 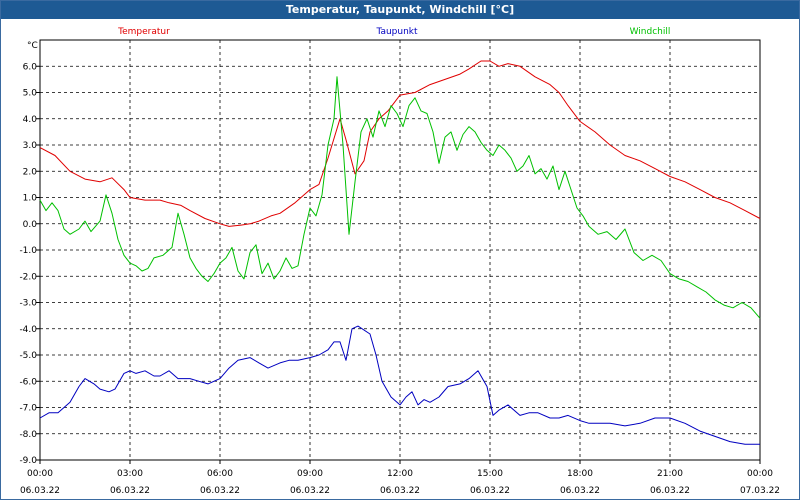 What do you see at coordinates (30, 146) in the screenshot?
I see `y-tick-label: 3.0` at bounding box center [30, 146].